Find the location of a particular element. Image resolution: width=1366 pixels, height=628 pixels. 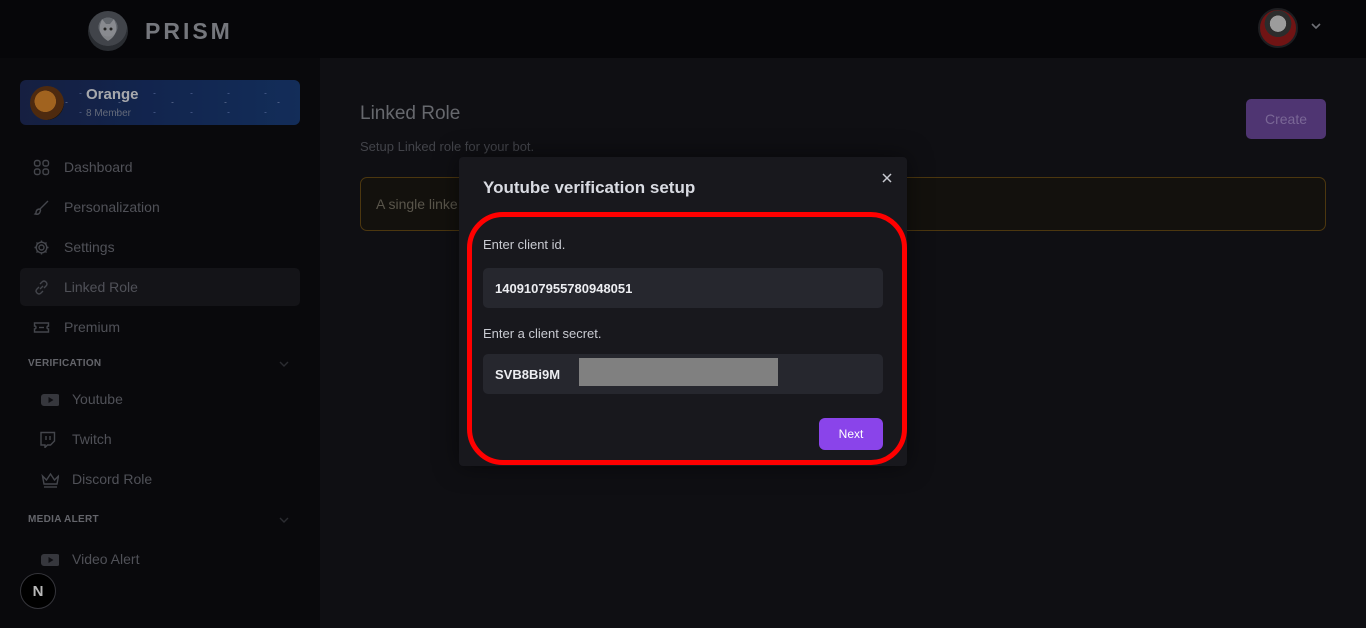

client-secret-field is located at coordinates (683, 374).